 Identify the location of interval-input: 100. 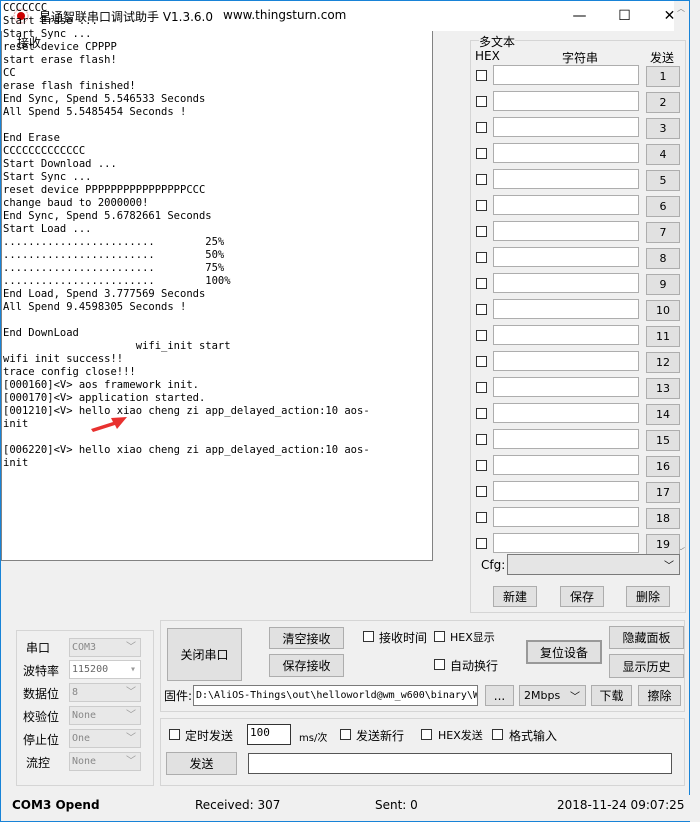
(269, 734).